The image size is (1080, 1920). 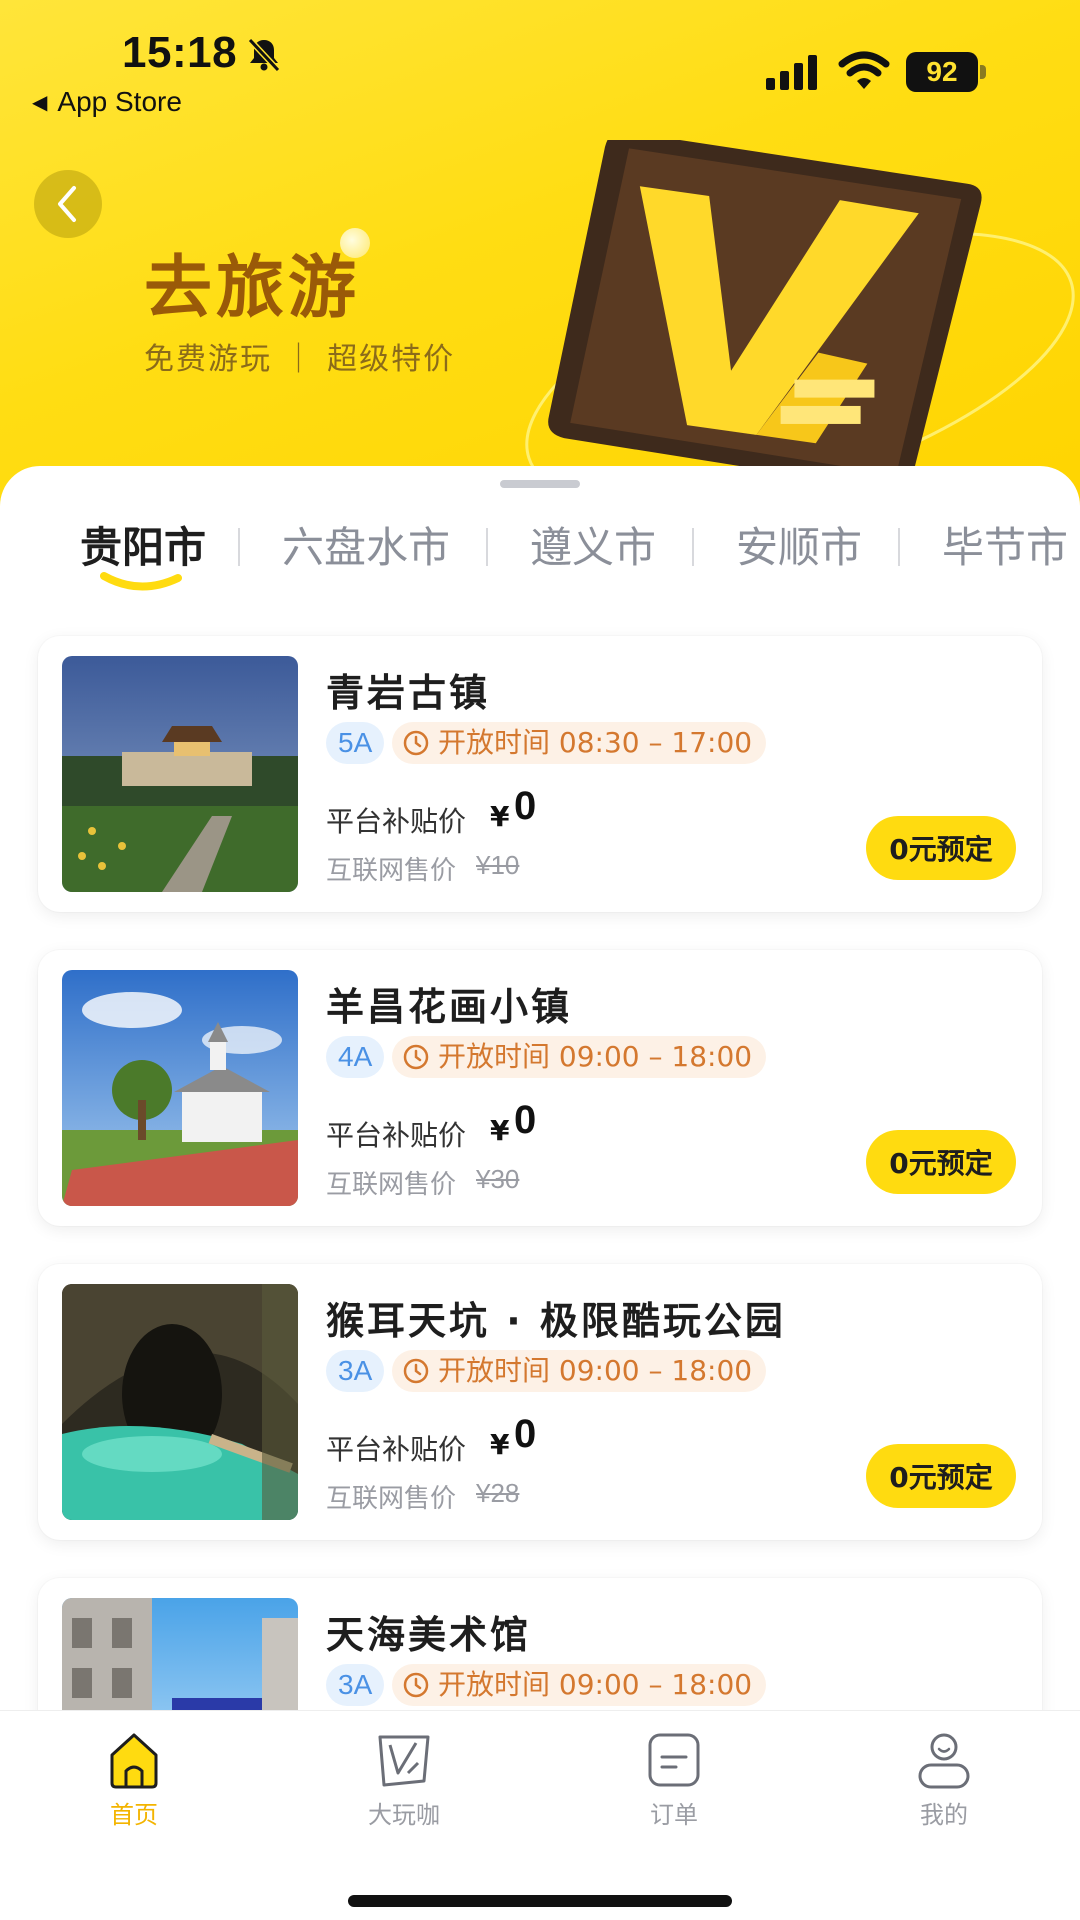 What do you see at coordinates (300, 359) in the screenshot?
I see `page-subtitle: 免费游玩 ｜ 超级特价` at bounding box center [300, 359].